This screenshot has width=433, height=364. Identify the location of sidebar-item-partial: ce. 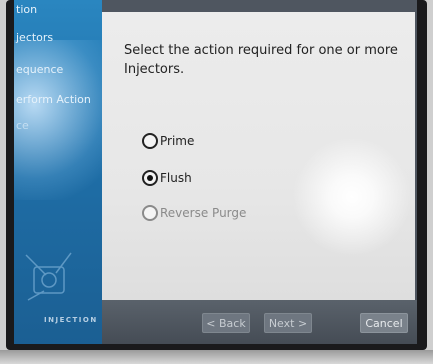
(58, 126).